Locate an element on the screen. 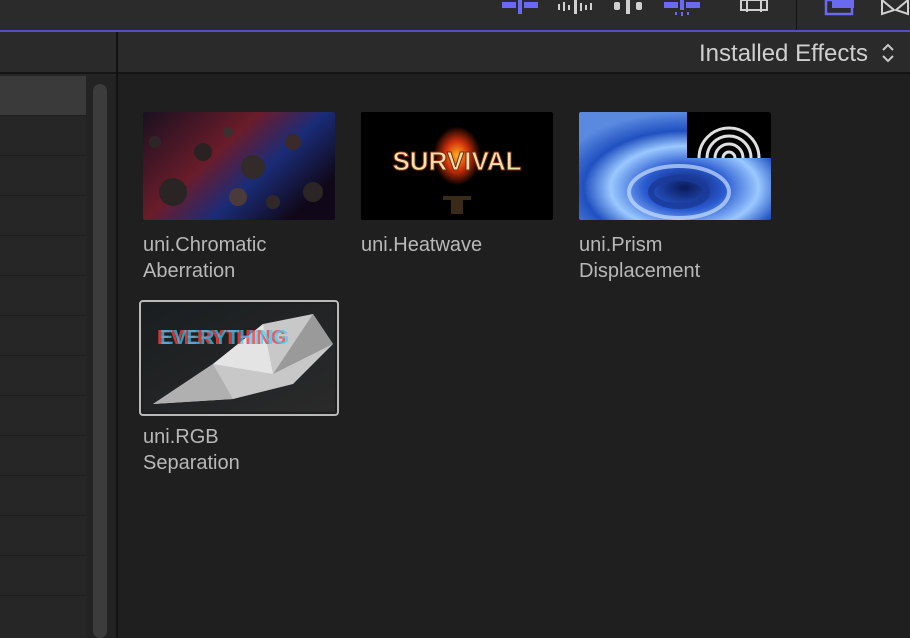  transitions-icon is located at coordinates (895, 8).